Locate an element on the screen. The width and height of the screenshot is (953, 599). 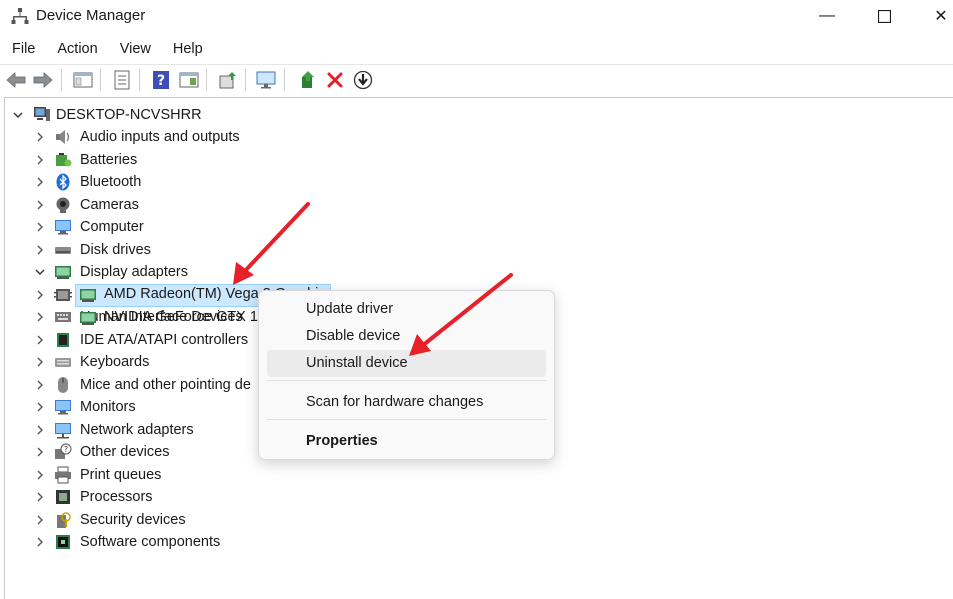
category-label: Security devices is located at coordinates (133, 520).